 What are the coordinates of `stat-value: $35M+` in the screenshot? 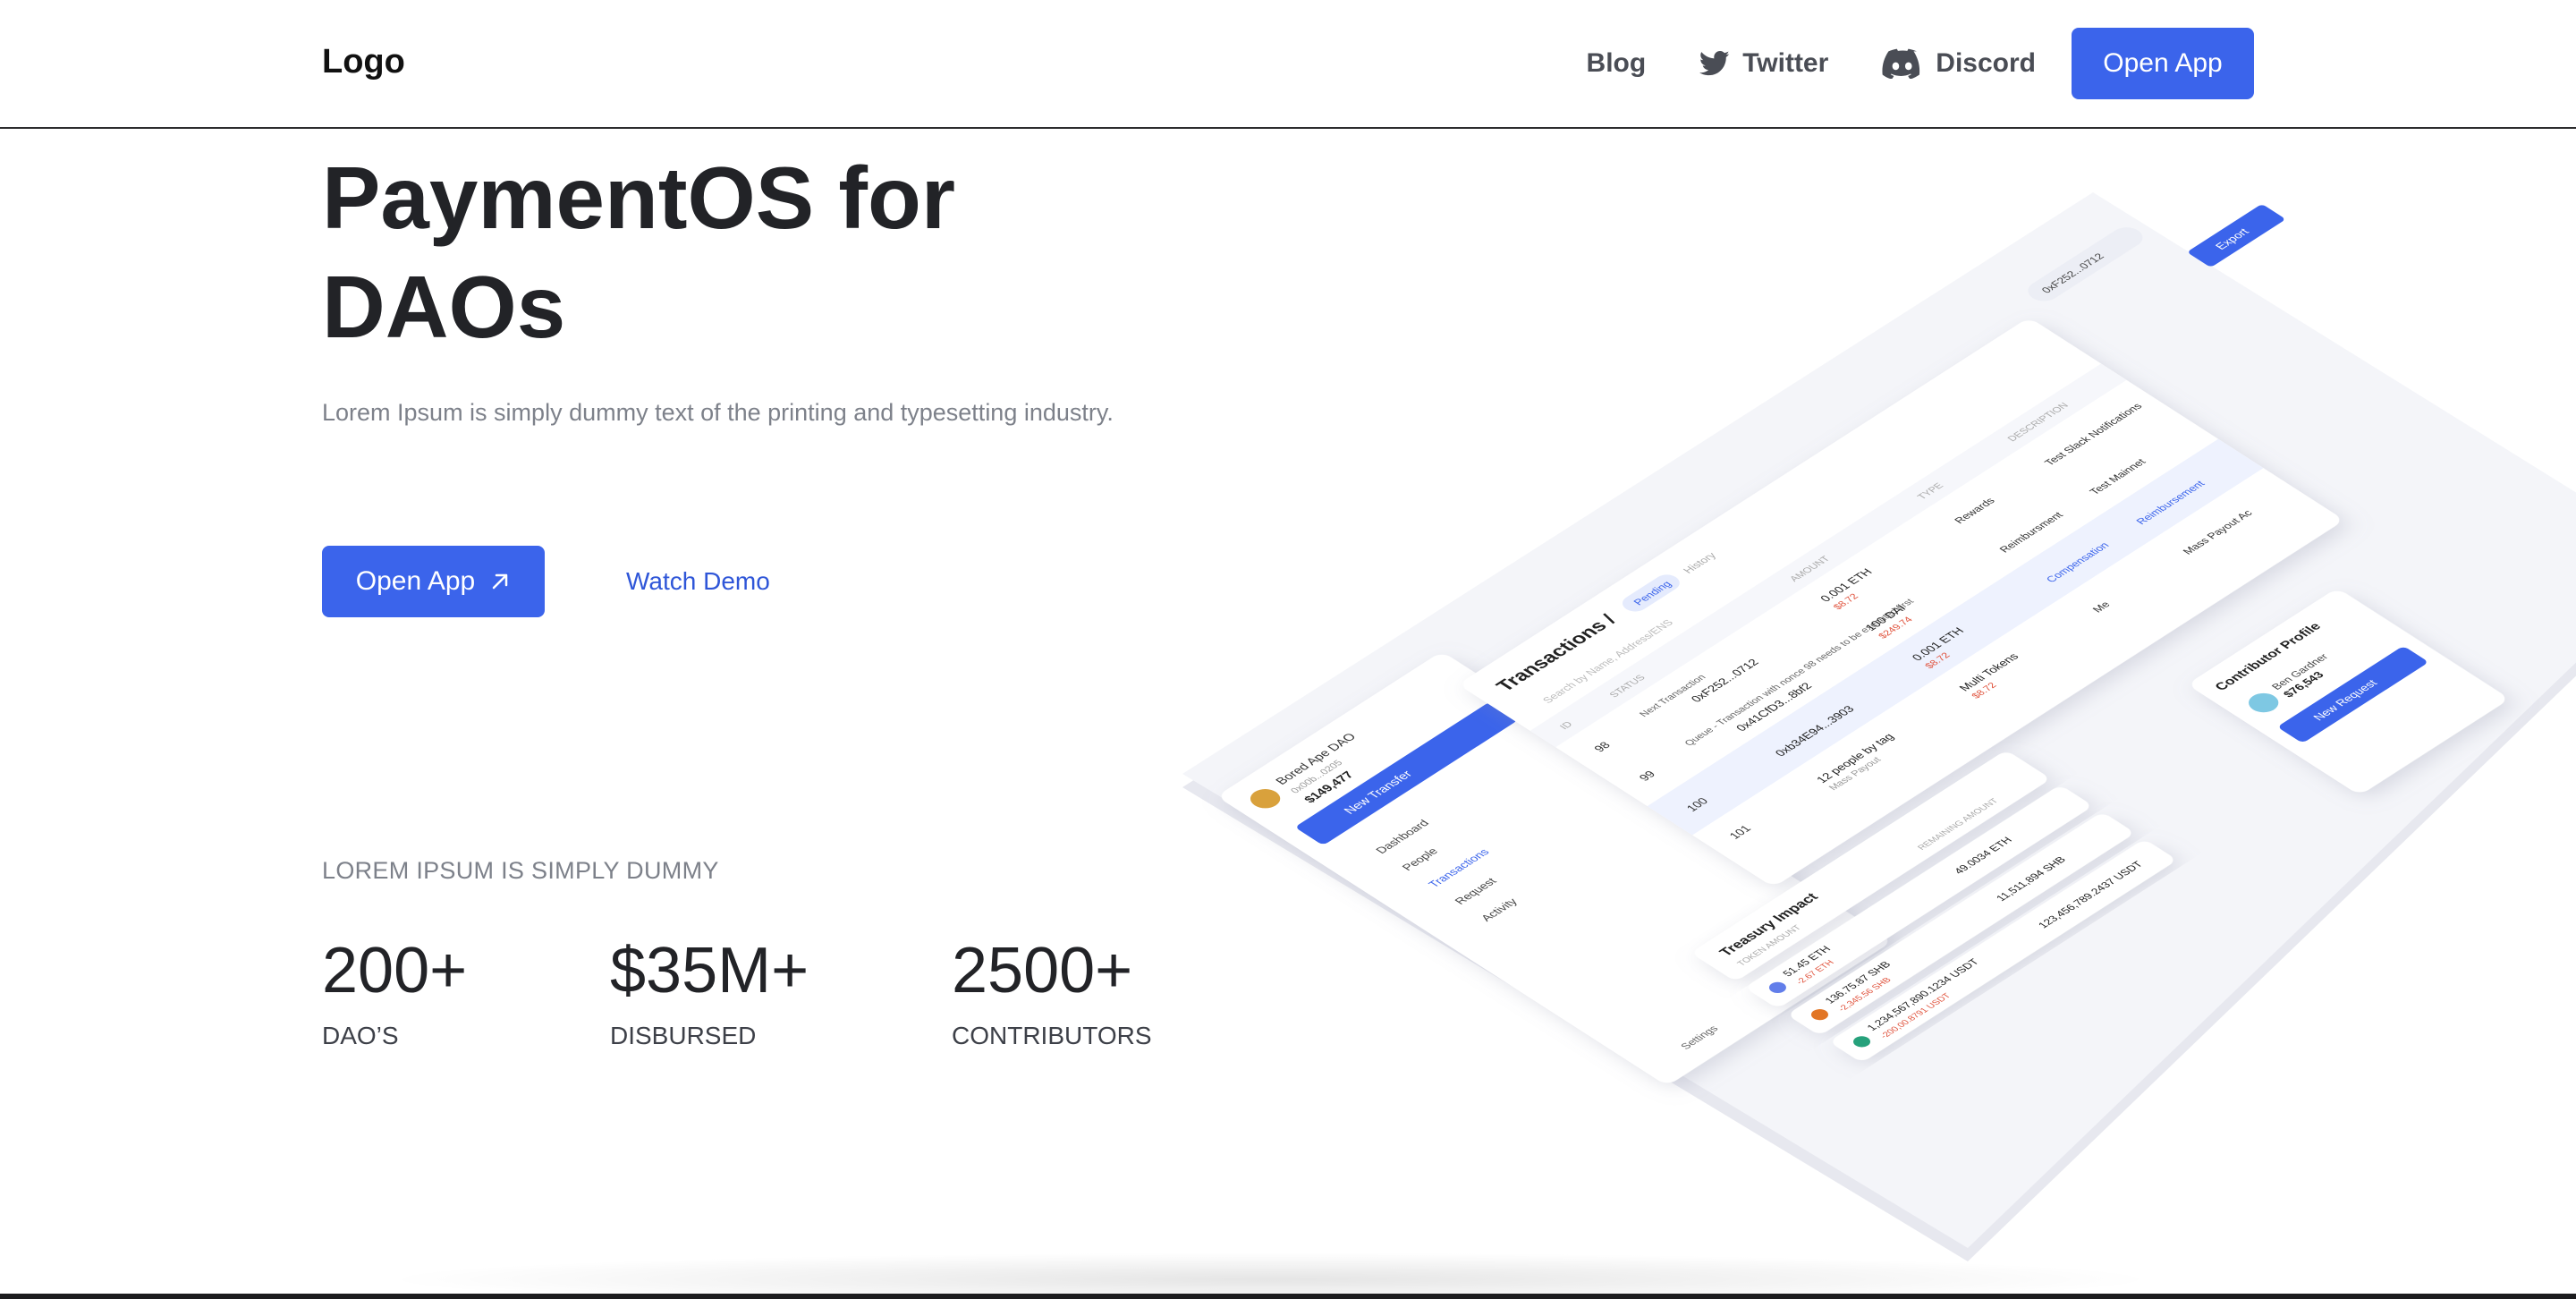 It's located at (709, 970).